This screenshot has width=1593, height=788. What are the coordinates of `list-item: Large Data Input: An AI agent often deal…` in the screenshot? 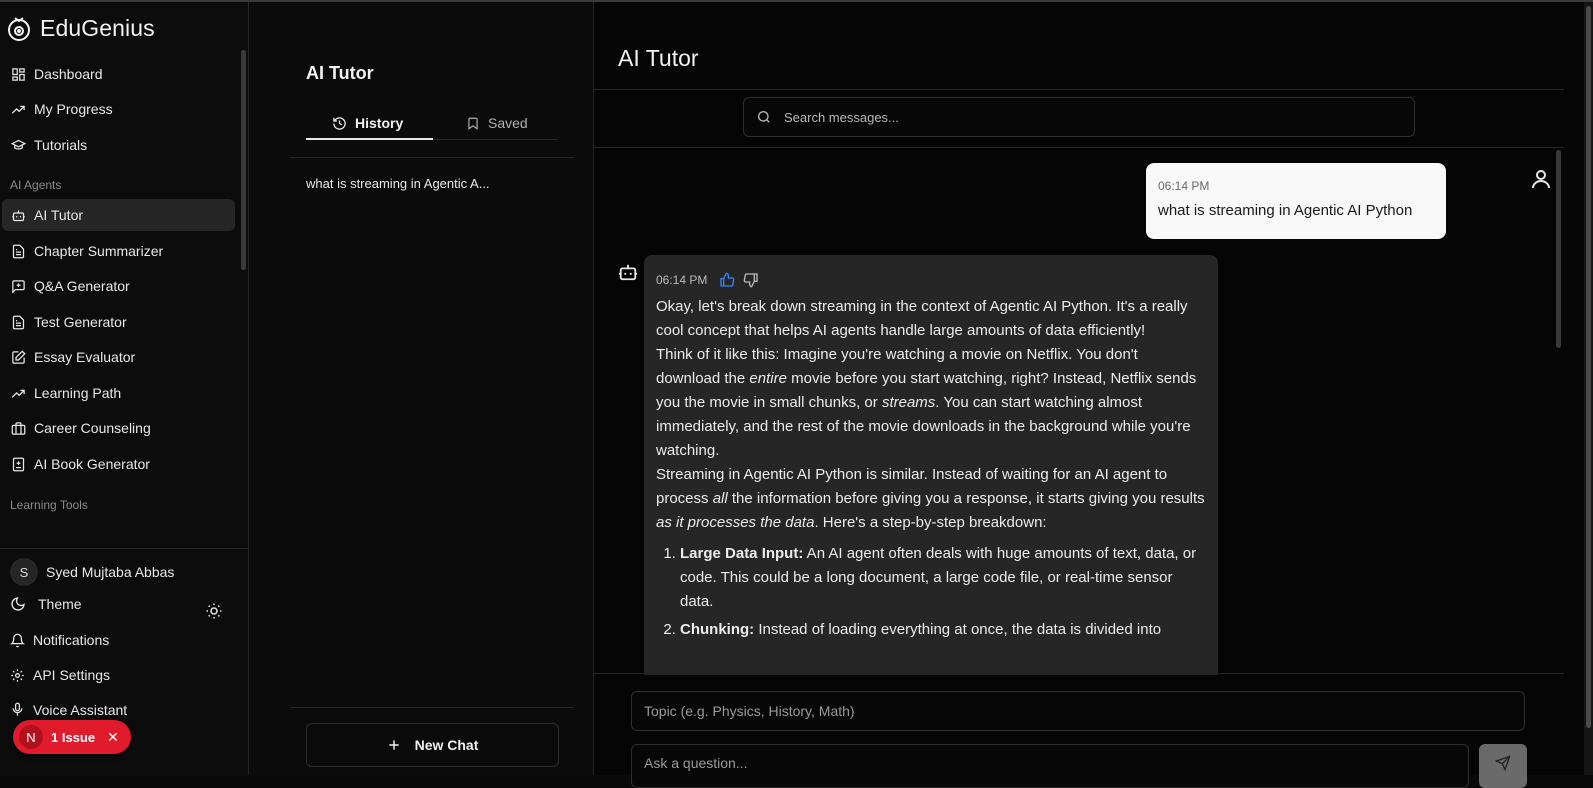 It's located at (943, 578).